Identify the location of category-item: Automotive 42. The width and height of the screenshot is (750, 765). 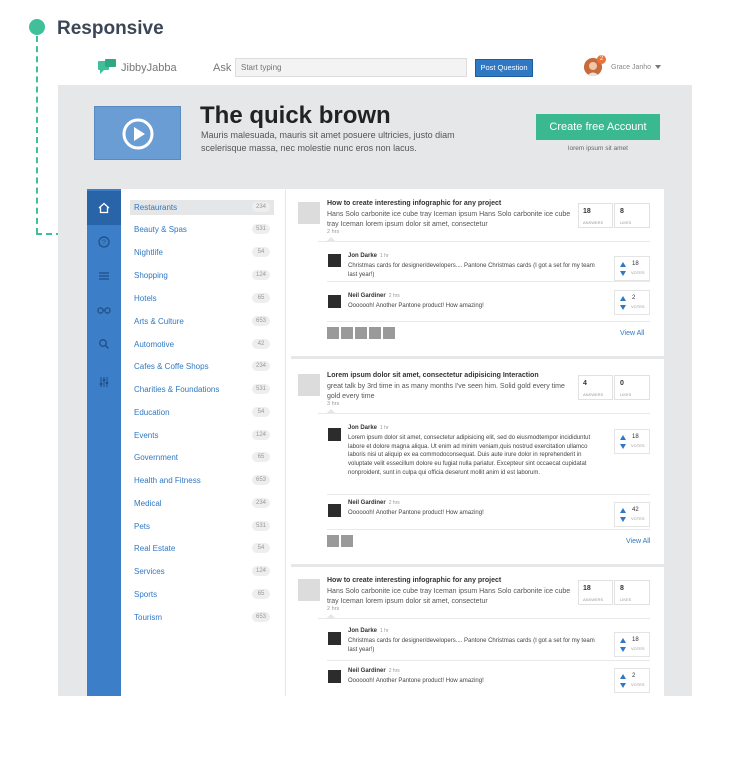
(202, 344).